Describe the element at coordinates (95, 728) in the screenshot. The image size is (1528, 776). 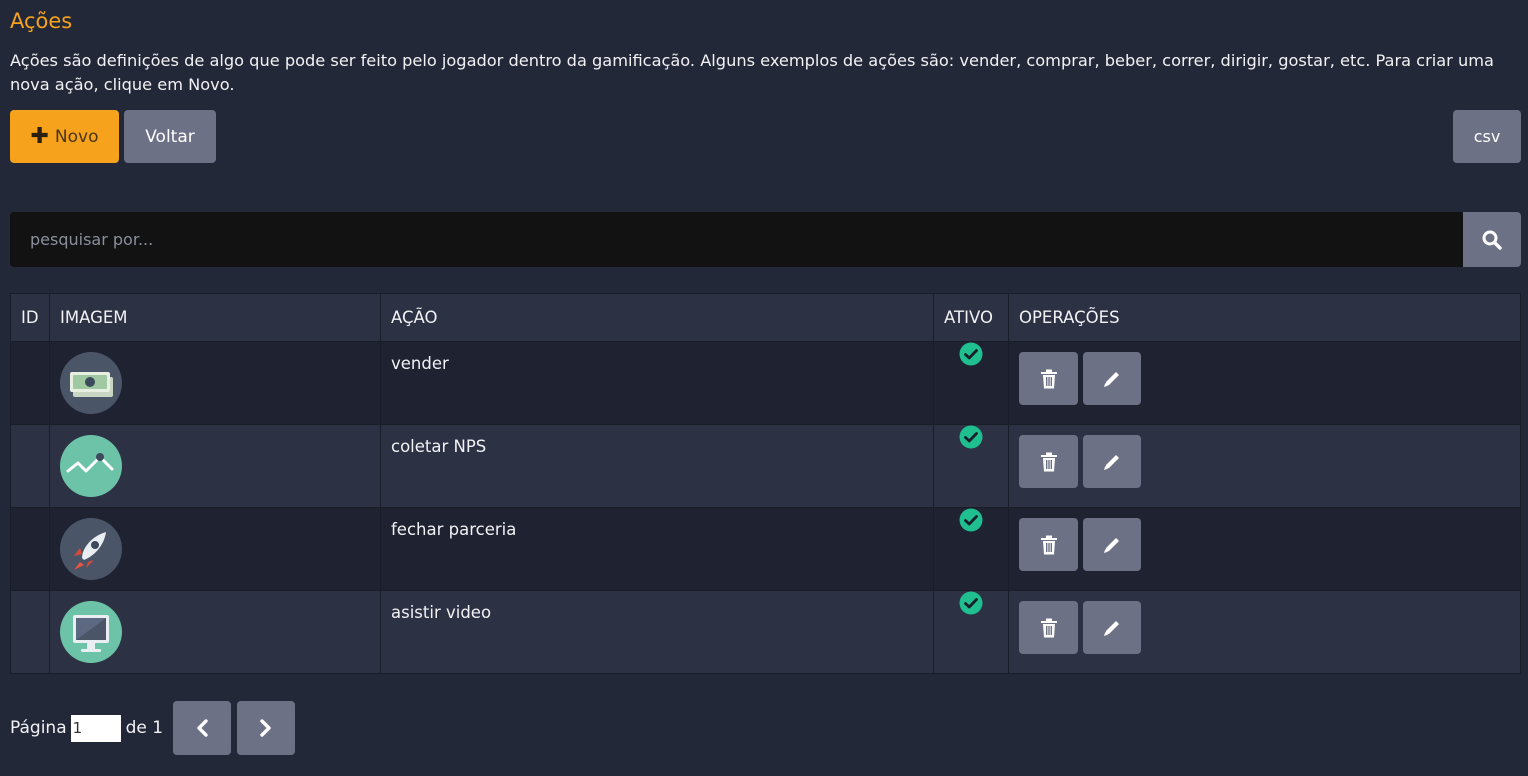
I see `page-number-input` at that location.